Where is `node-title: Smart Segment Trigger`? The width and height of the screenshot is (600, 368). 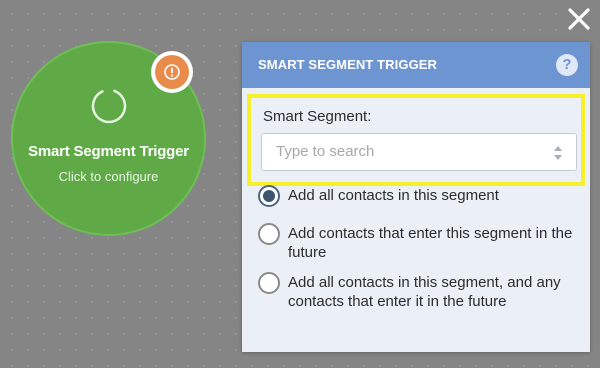 node-title: Smart Segment Trigger is located at coordinates (108, 151).